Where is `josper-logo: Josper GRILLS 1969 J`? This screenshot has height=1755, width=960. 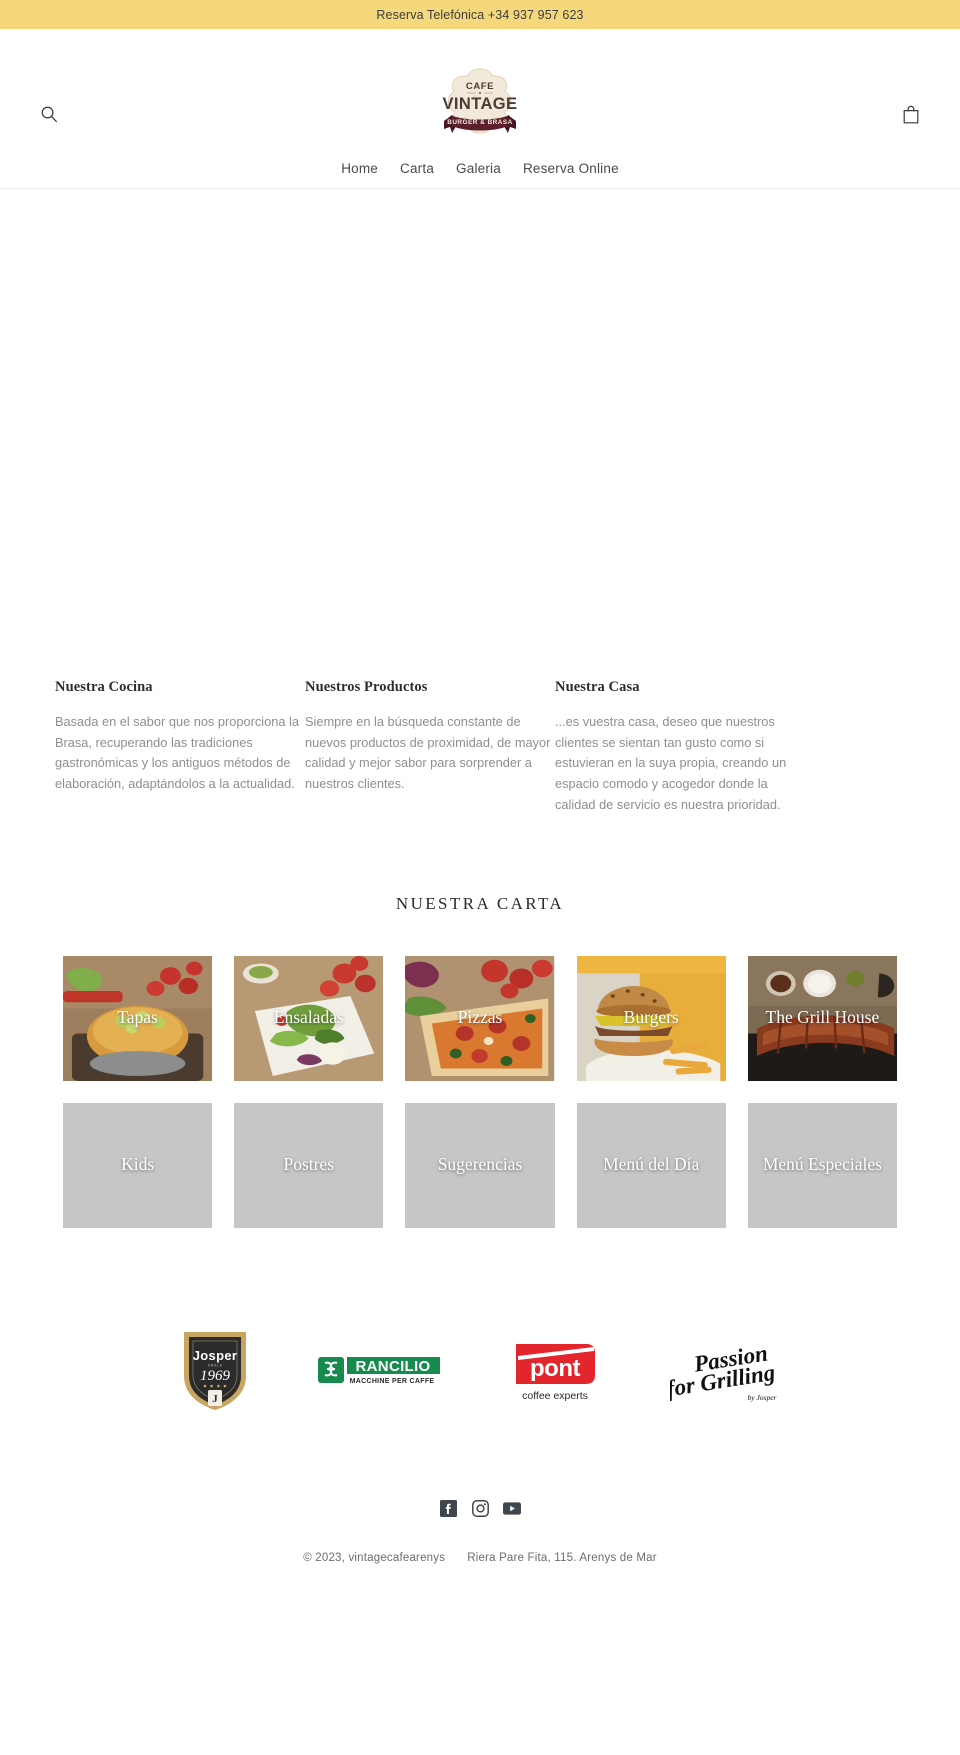
josper-logo: Josper GRILLS 1969 J is located at coordinates (215, 1371).